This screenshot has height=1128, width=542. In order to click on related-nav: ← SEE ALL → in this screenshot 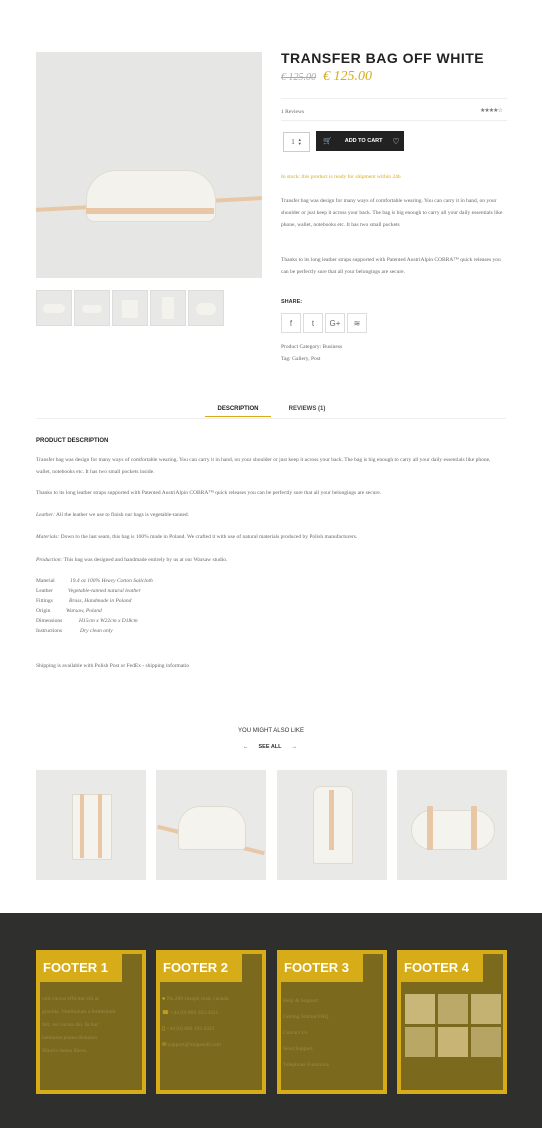, I will do `click(270, 747)`.